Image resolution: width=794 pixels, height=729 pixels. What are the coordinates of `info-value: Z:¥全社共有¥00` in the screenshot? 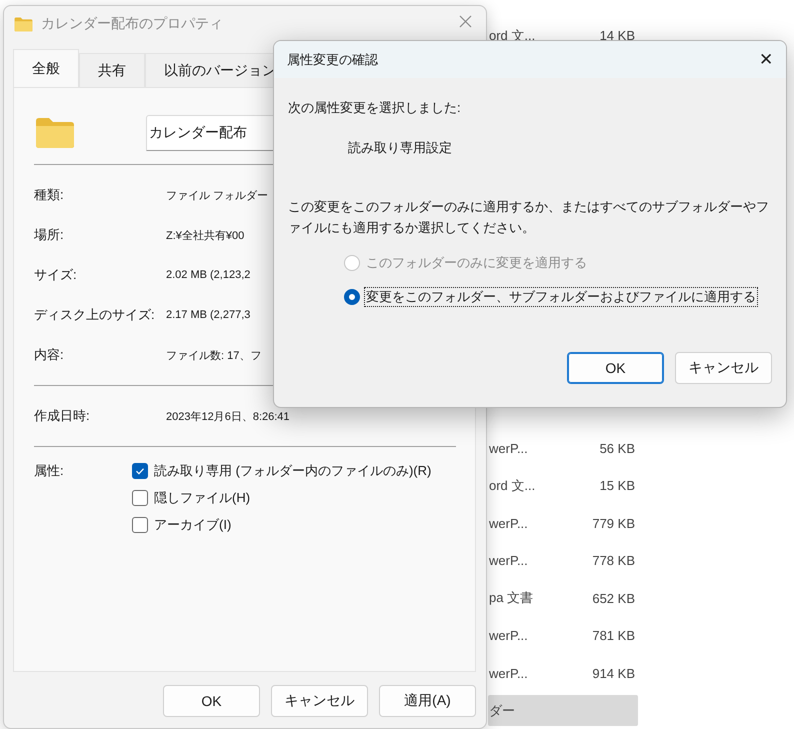 It's located at (205, 235).